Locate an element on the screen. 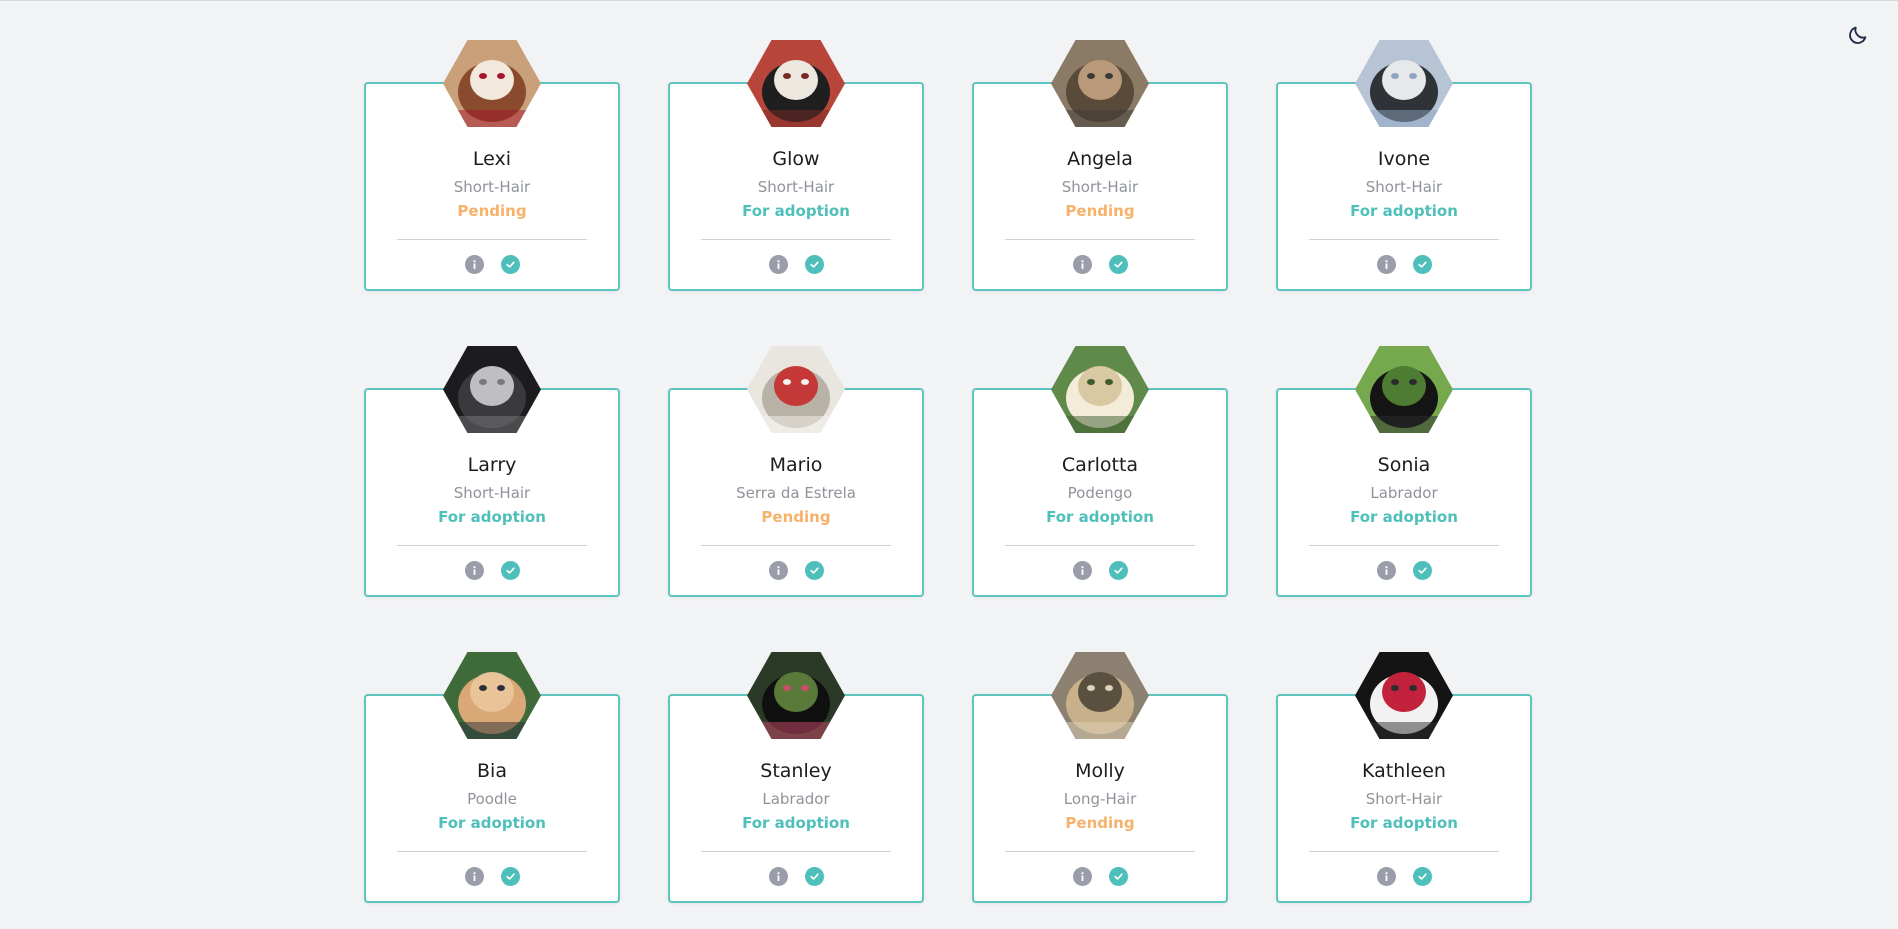 The width and height of the screenshot is (1898, 929). pet-card: Glow Short-Hair For adoption is located at coordinates (796, 168).